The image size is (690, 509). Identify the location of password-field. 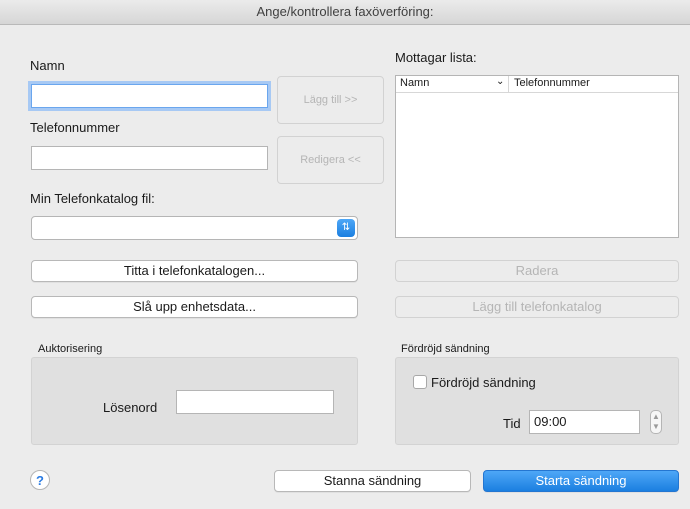
(255, 402).